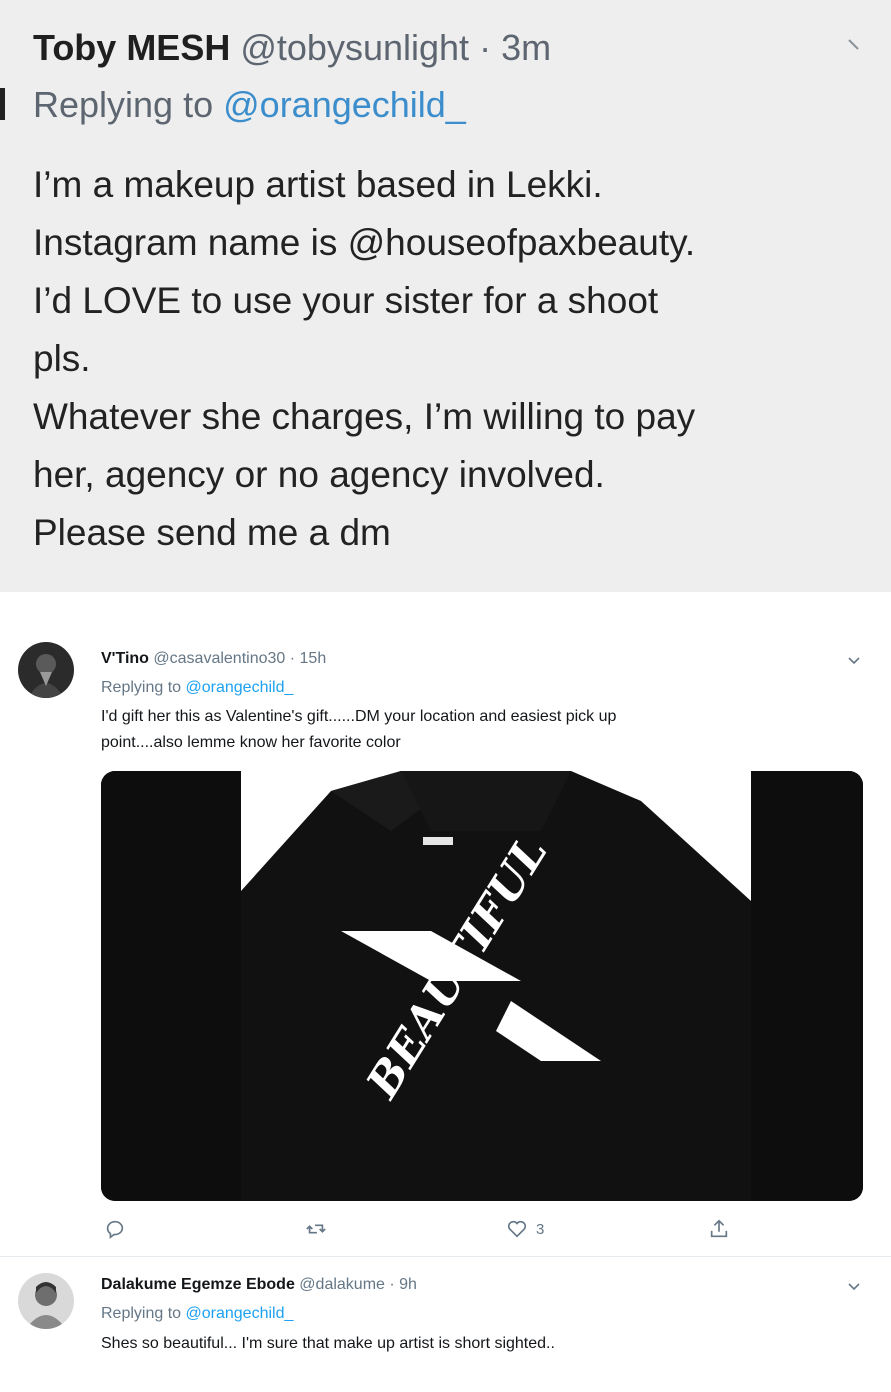 This screenshot has height=1392, width=891. Describe the element at coordinates (318, 184) in the screenshot. I see `tweet-text-line: I’m a makeup artist based in Lekki.` at that location.